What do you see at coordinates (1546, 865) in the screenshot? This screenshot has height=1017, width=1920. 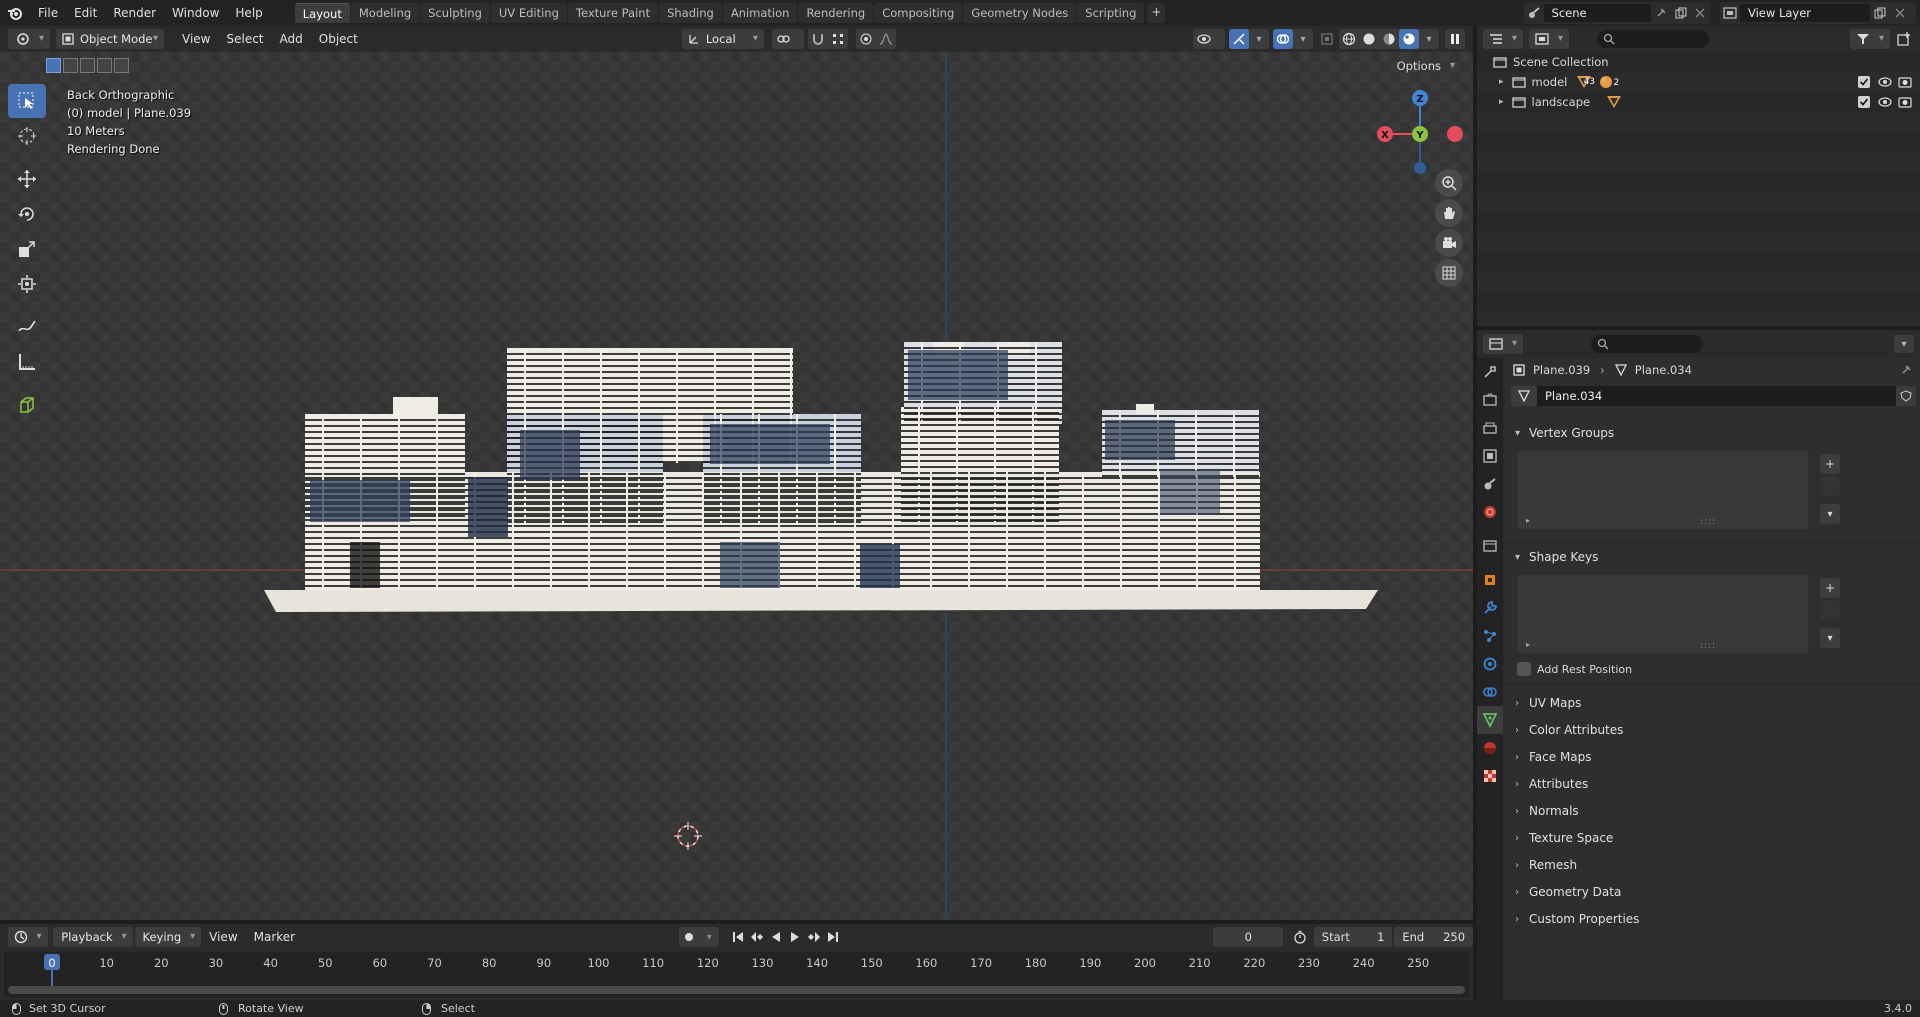 I see `panel-remesh: › Remesh` at bounding box center [1546, 865].